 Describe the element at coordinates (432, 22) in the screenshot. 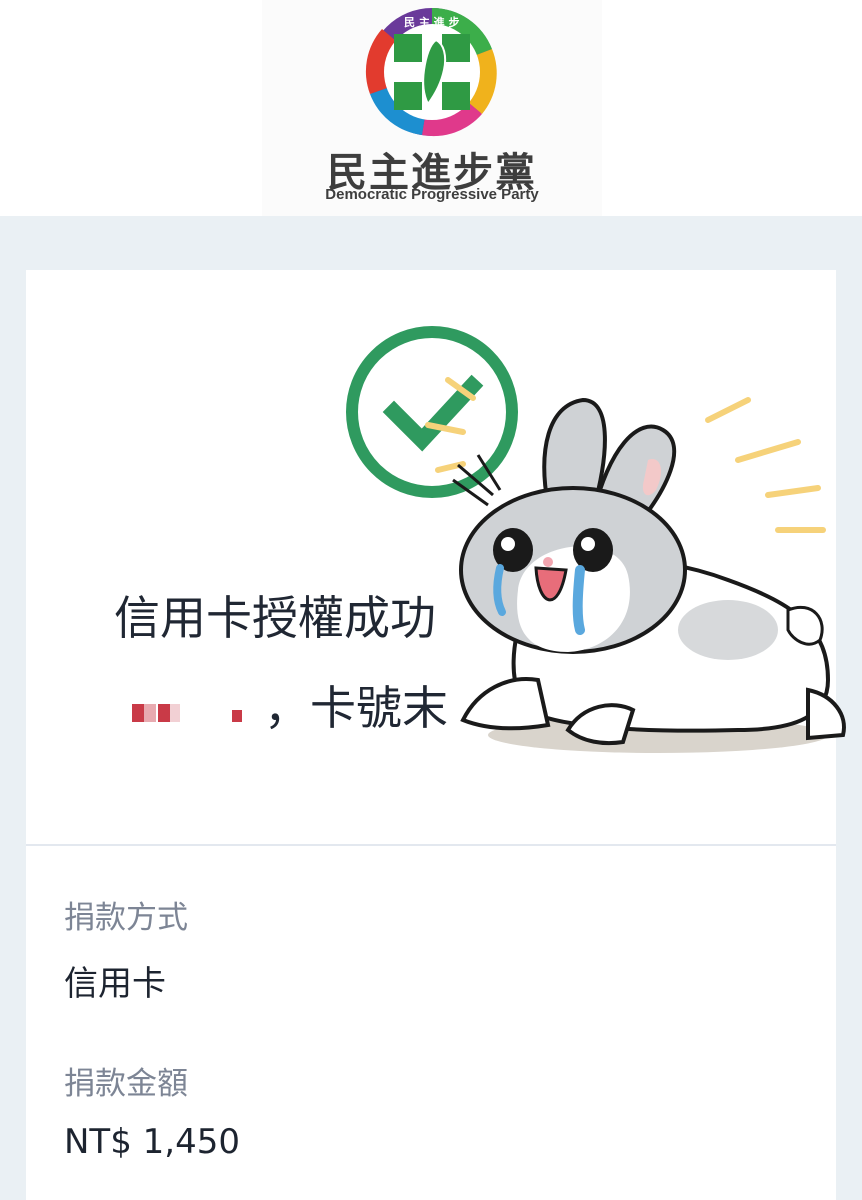

I see `ring-text-zh: 民 主 進 步` at that location.